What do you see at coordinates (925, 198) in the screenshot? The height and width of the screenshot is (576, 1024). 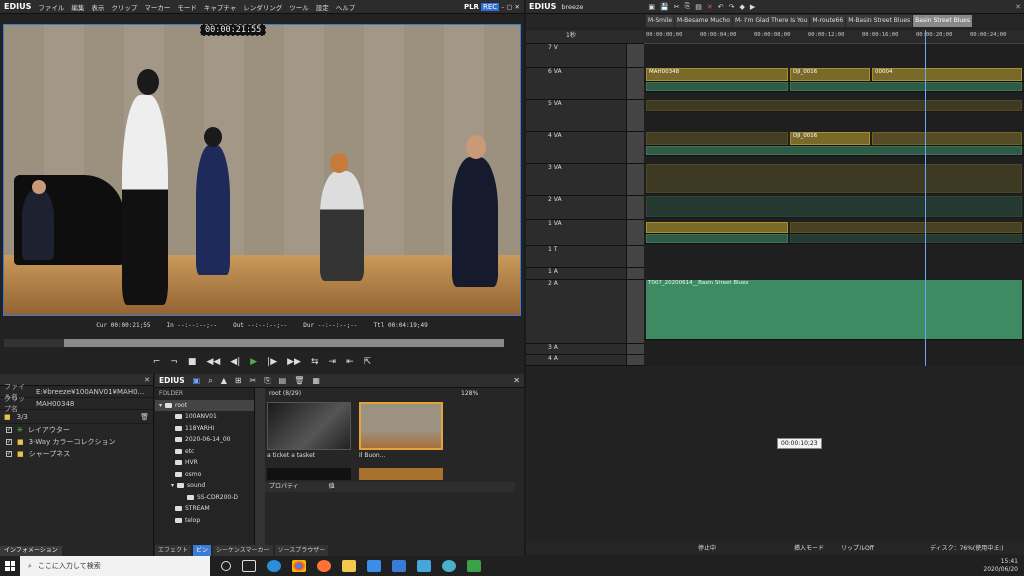 I see `playhead` at bounding box center [925, 198].